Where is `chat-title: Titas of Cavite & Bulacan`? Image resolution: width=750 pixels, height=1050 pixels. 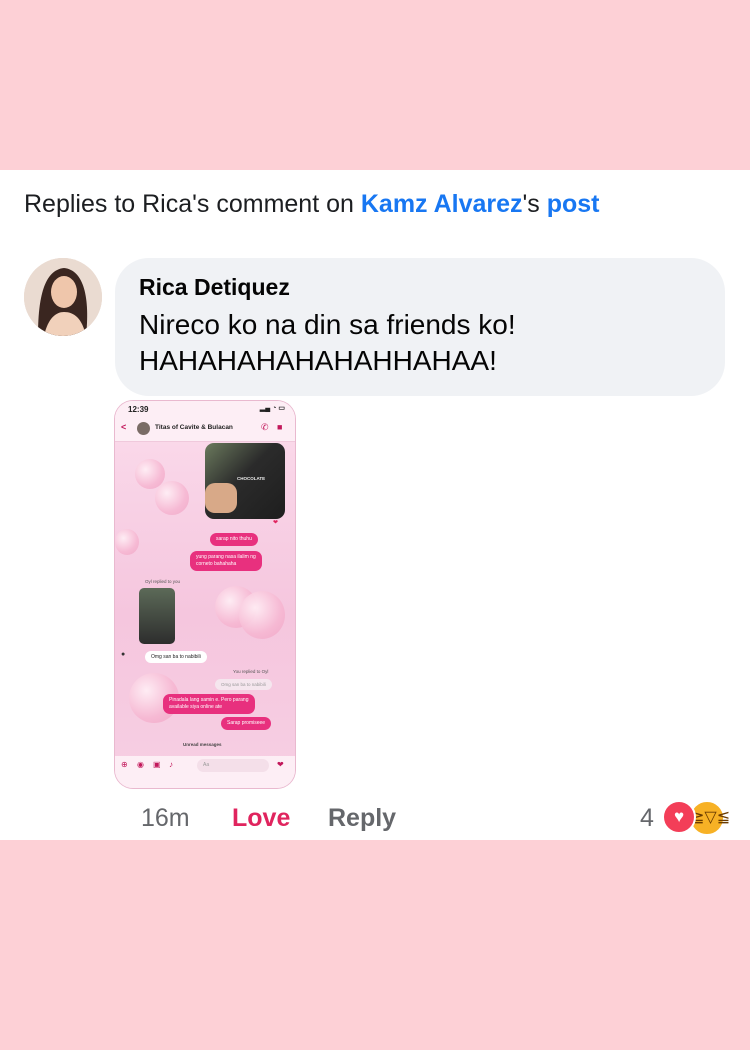 chat-title: Titas of Cavite & Bulacan is located at coordinates (194, 427).